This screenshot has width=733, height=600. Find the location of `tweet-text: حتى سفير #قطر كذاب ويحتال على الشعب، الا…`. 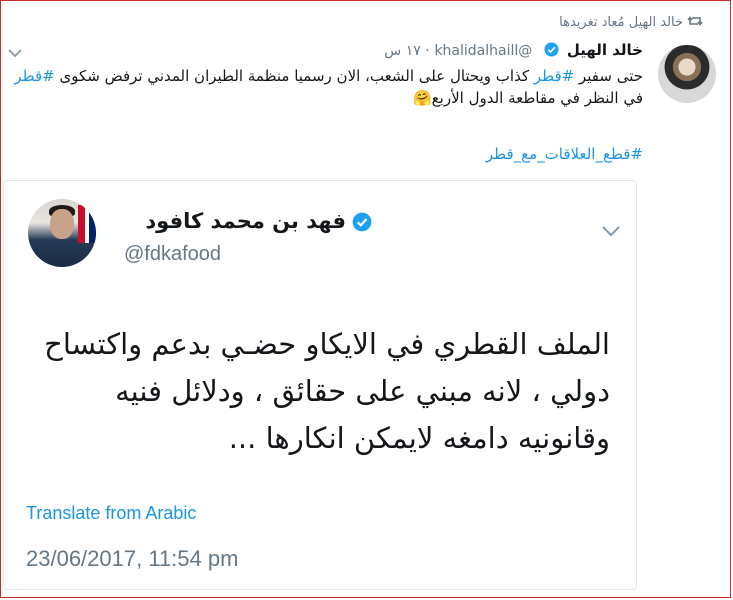

tweet-text: حتى سفير #قطر كذاب ويحتال على الشعب، الا… is located at coordinates (323, 87).